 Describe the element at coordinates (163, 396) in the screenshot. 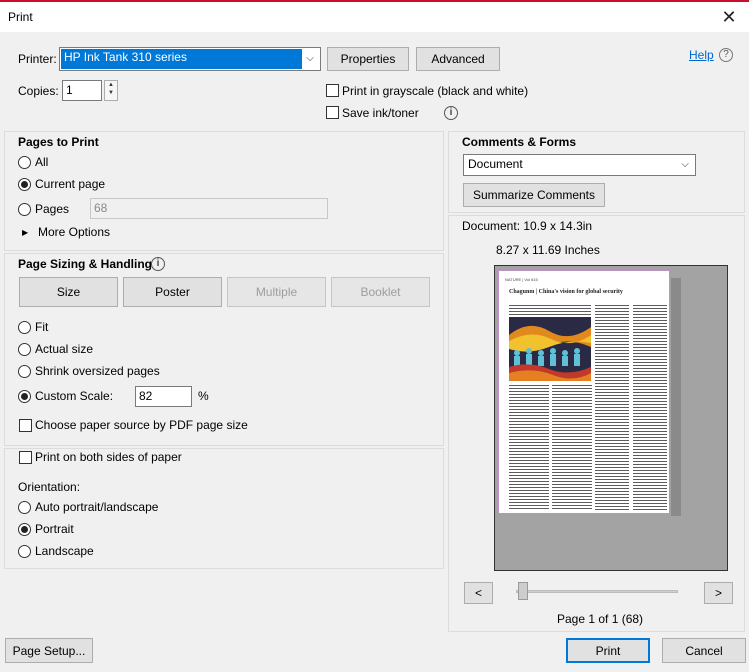

I see `custom-scale-input: 82` at that location.